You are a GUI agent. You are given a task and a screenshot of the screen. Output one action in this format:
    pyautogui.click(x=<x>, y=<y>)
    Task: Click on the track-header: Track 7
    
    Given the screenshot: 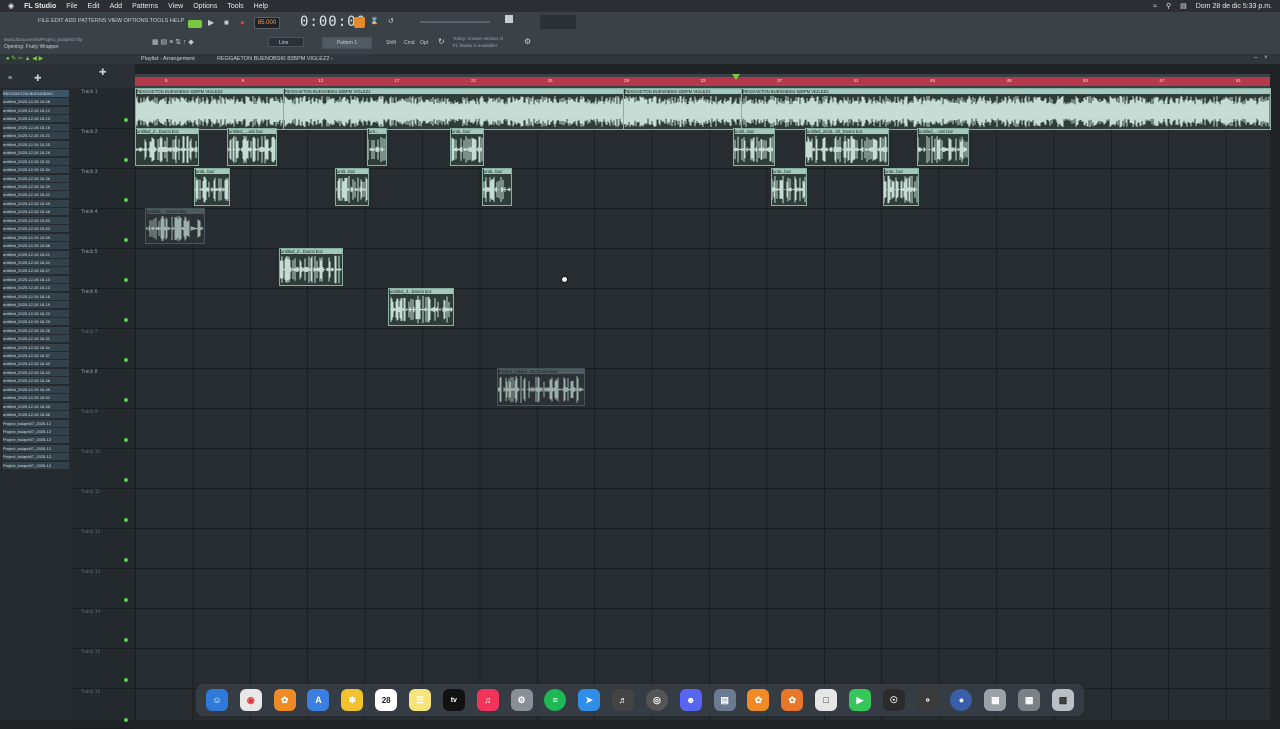 What is the action you would take?
    pyautogui.click(x=103, y=348)
    